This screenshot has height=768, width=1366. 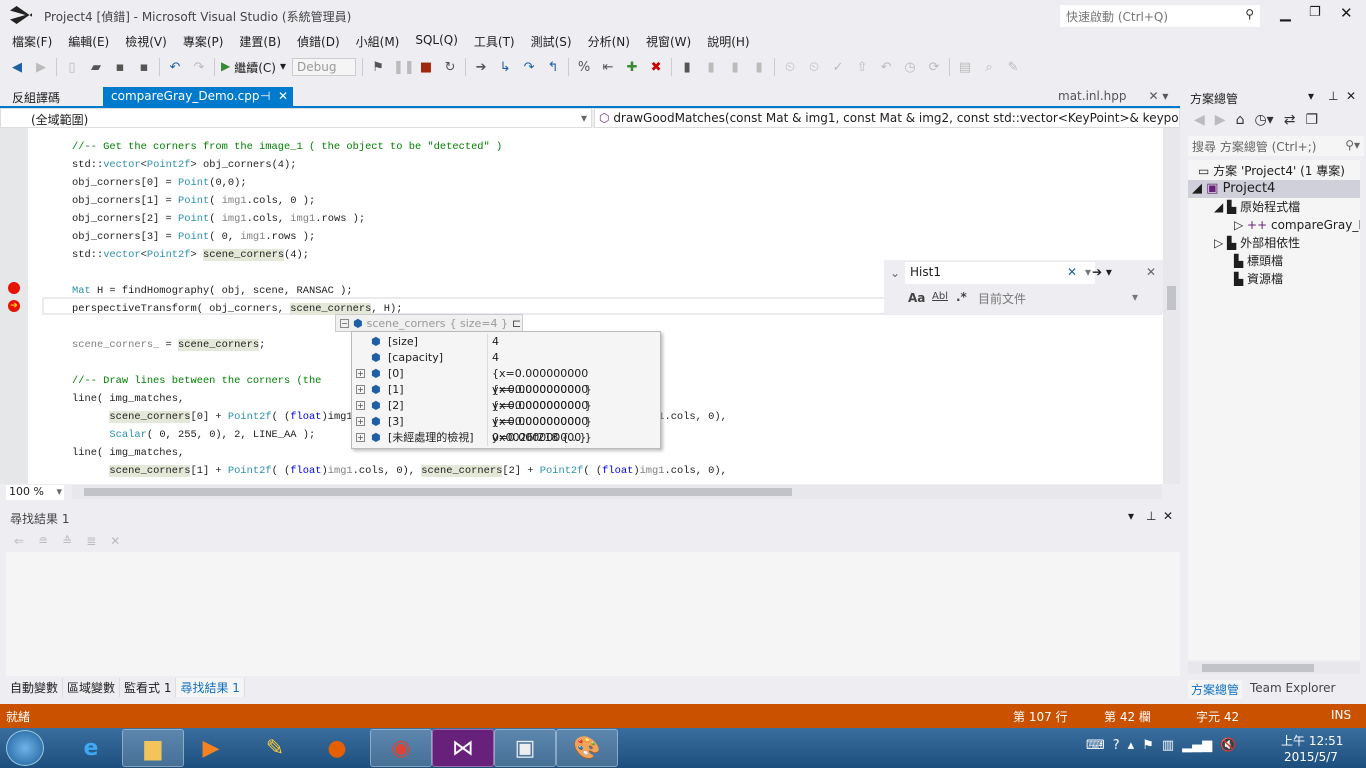 What do you see at coordinates (553, 67) in the screenshot?
I see `step-out-icon: ↰` at bounding box center [553, 67].